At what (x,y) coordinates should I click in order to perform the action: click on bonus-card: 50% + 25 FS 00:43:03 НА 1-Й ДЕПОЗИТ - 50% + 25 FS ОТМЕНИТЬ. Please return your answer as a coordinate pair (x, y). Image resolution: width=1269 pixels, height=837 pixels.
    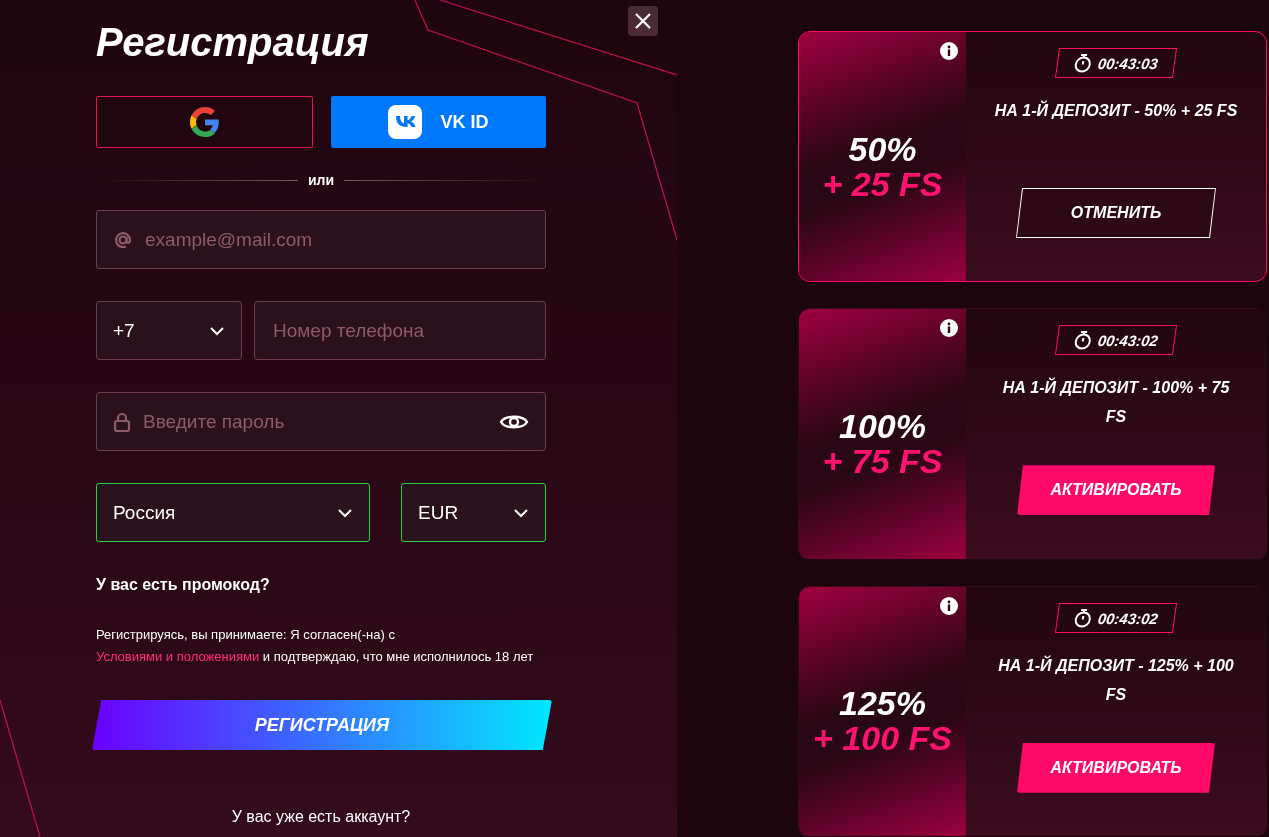
    Looking at the image, I should click on (1032, 157).